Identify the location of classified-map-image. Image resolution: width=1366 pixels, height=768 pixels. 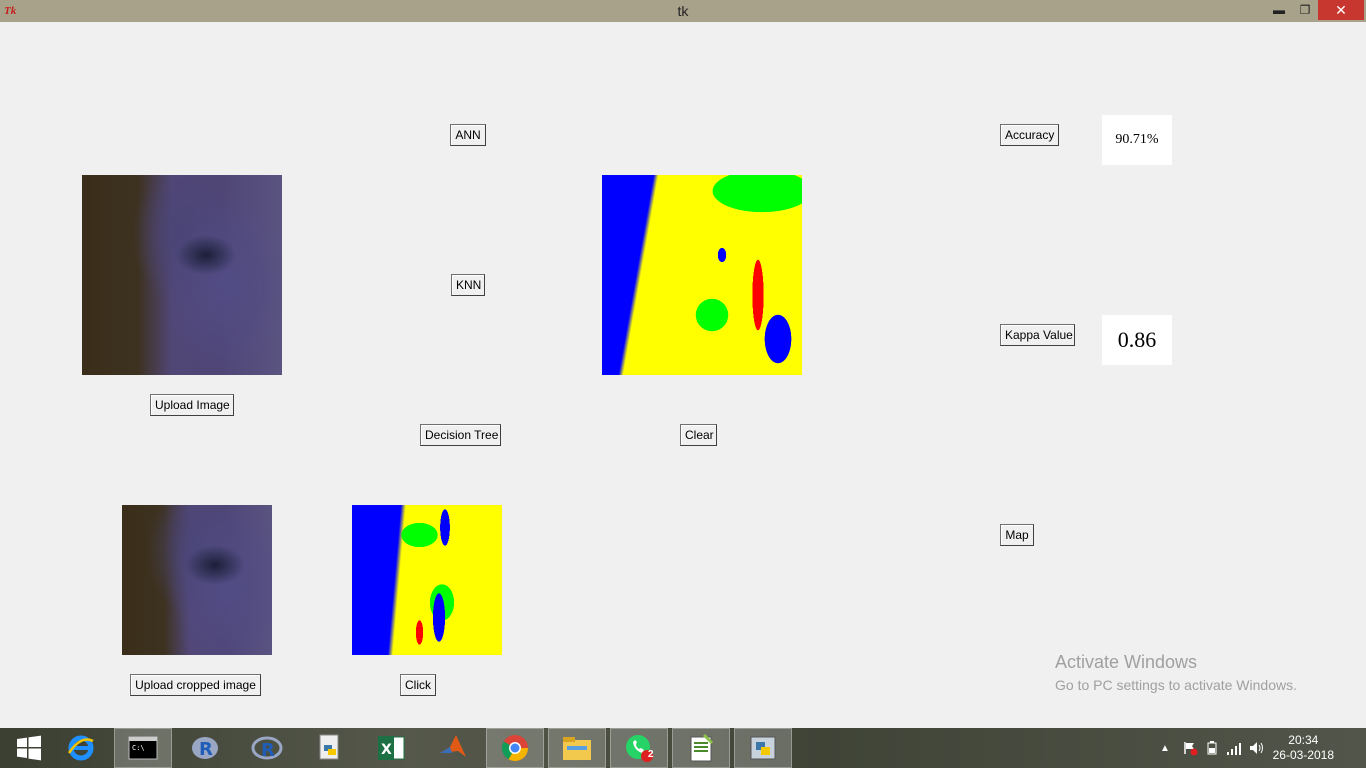
(702, 275).